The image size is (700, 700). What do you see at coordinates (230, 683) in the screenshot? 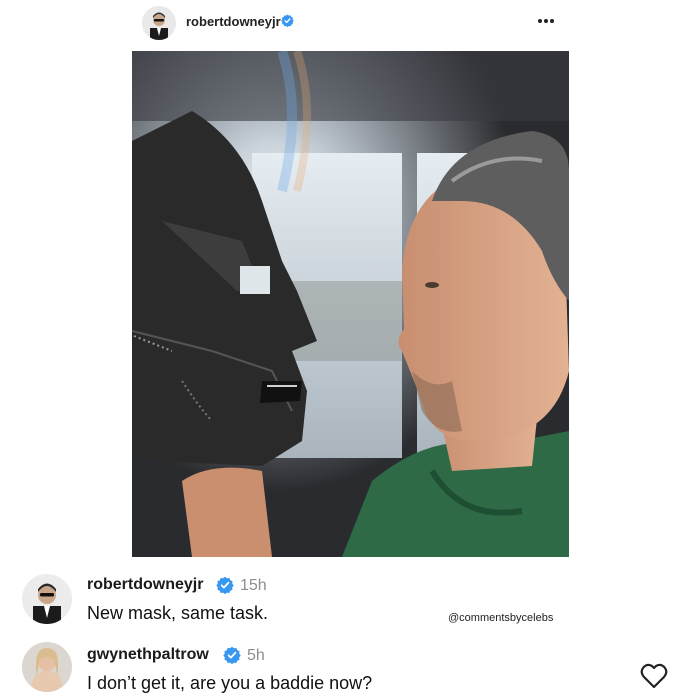
I see `comment-text: I don’t get it, are you a baddie now?` at bounding box center [230, 683].